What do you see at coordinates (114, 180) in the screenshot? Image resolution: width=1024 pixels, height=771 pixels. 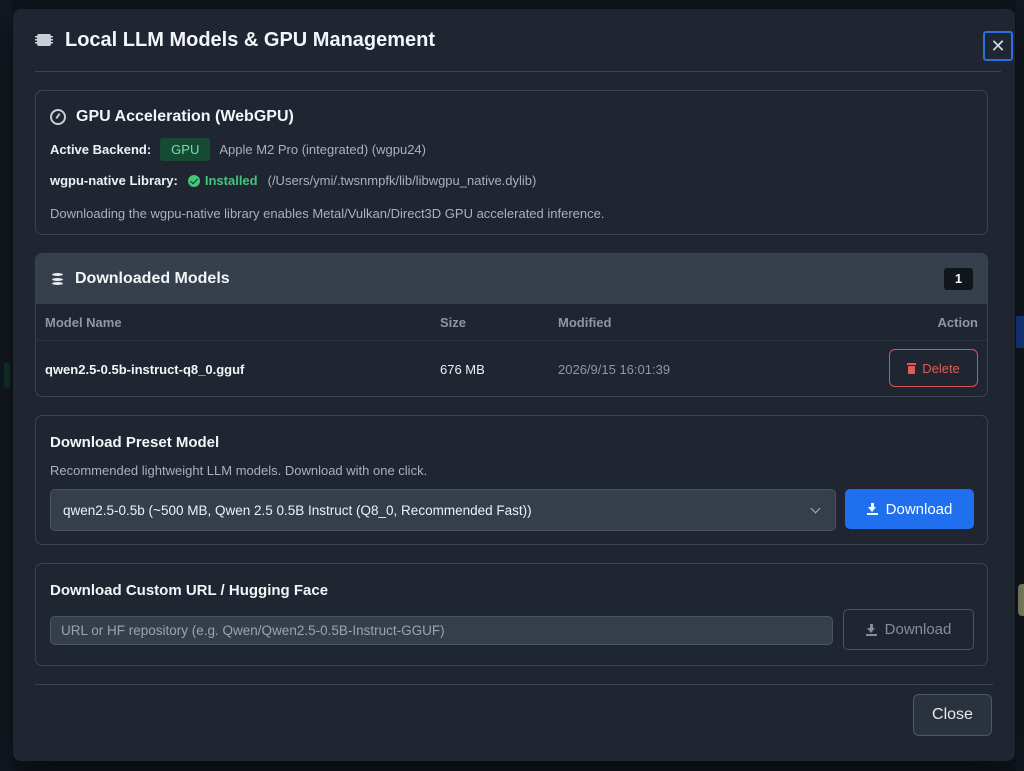 I see `library-label: wgpu-native Library:` at bounding box center [114, 180].